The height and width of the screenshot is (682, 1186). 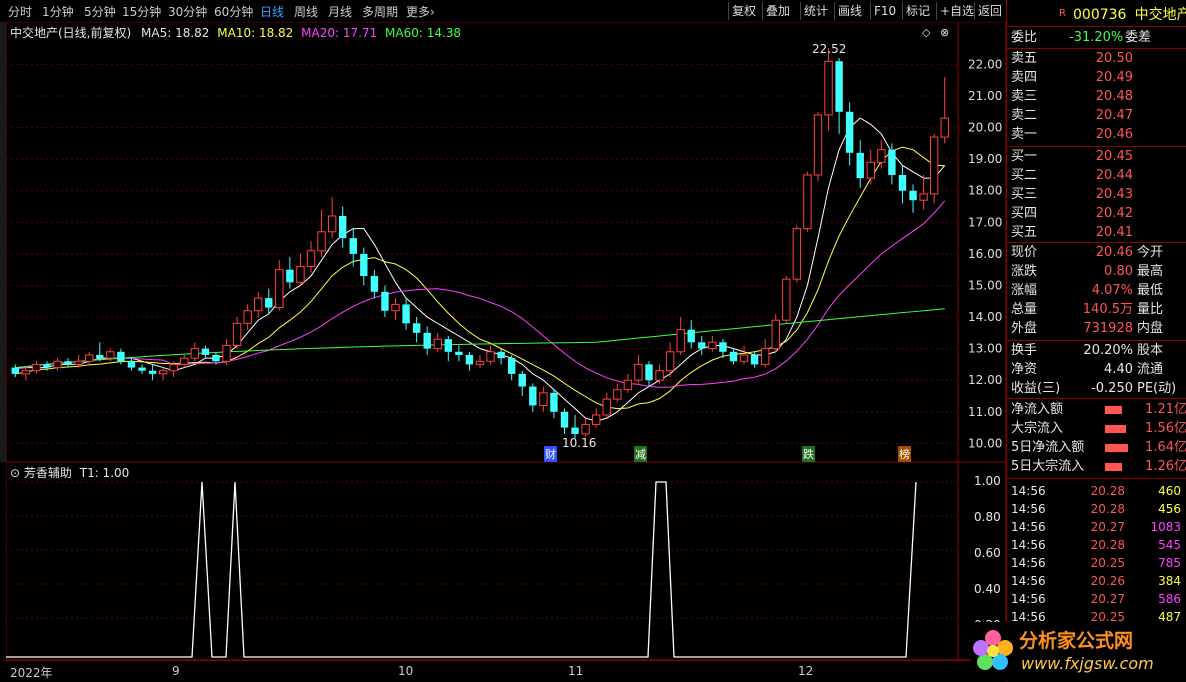 I want to click on tab-multi-period: 多周期, so click(x=380, y=11).